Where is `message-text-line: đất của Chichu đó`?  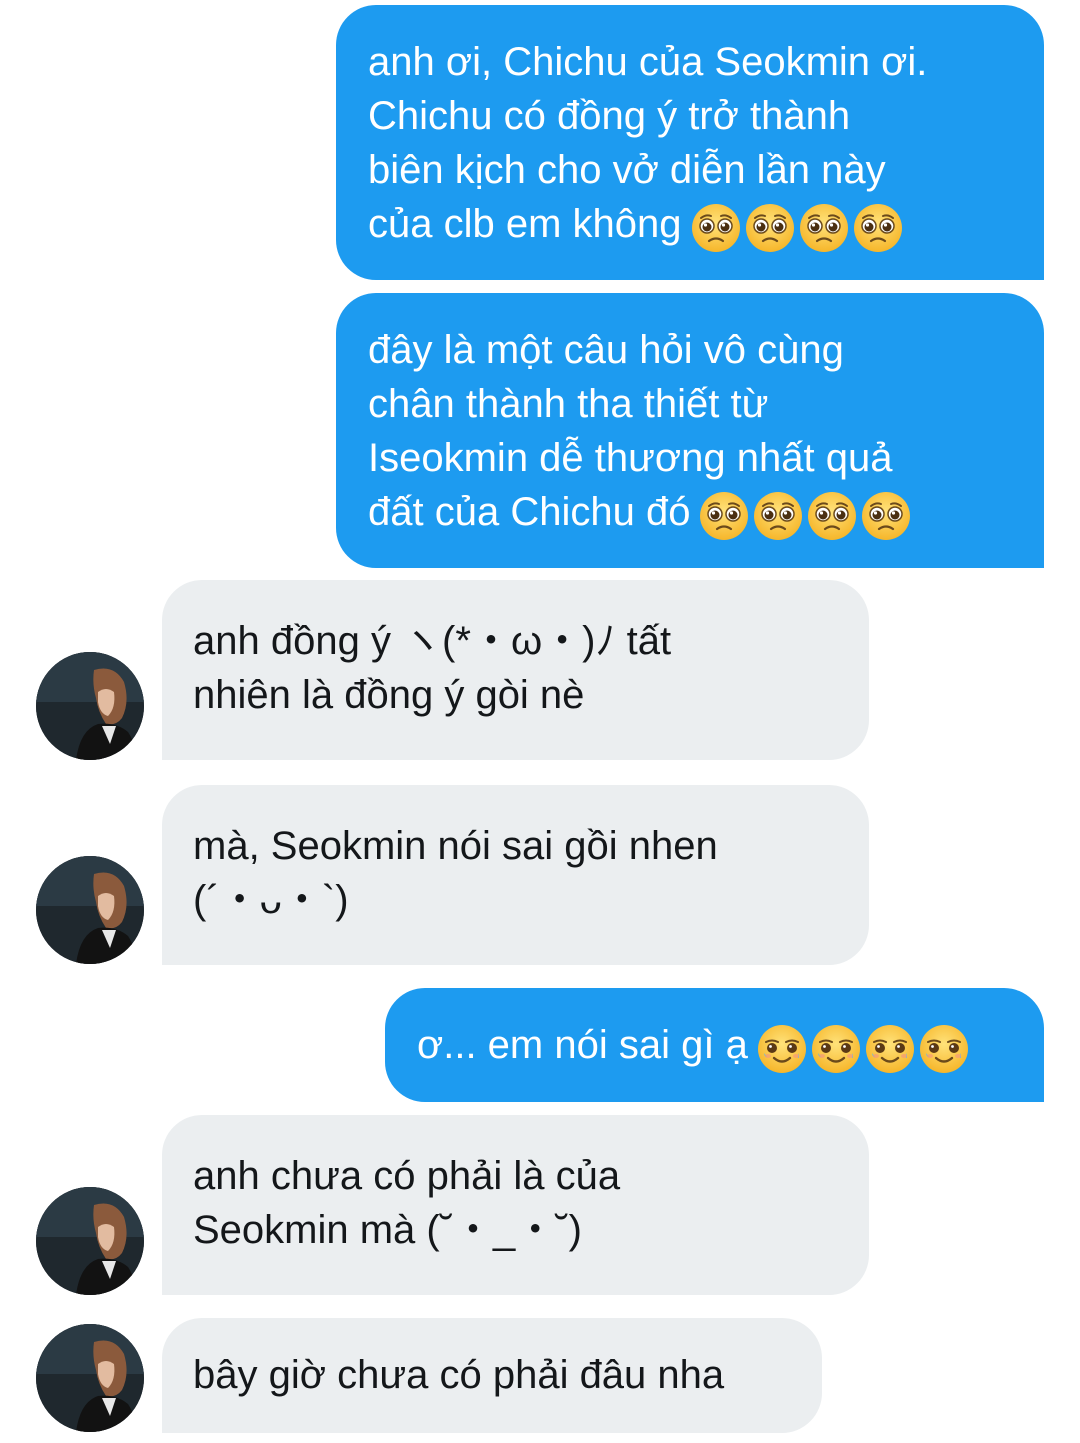 message-text-line: đất của Chichu đó is located at coordinates (692, 513).